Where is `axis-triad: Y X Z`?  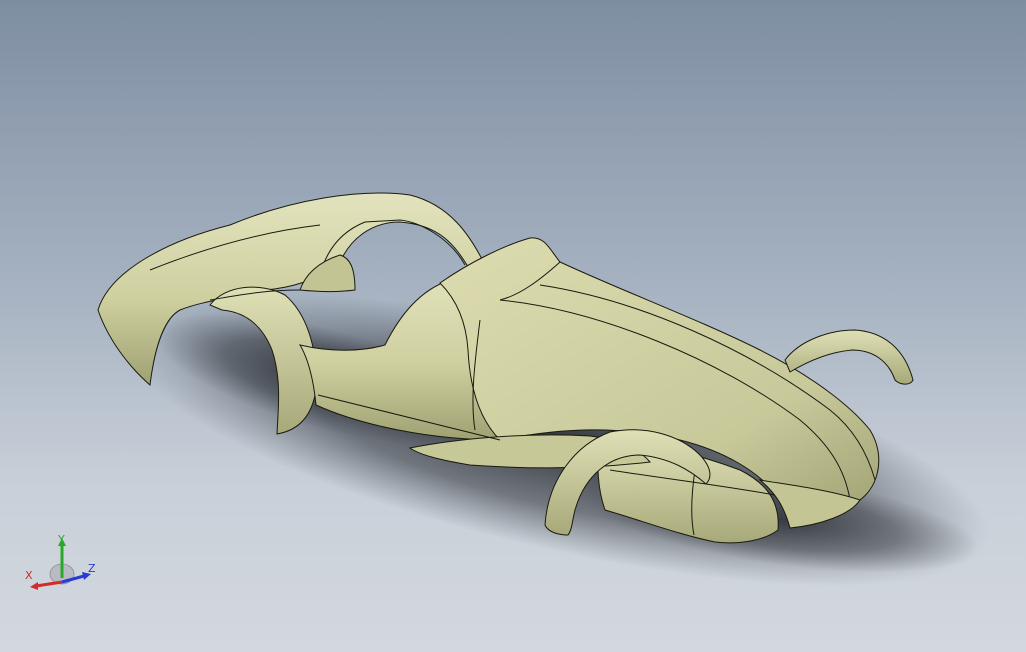
axis-triad: Y X Z is located at coordinates (60, 562).